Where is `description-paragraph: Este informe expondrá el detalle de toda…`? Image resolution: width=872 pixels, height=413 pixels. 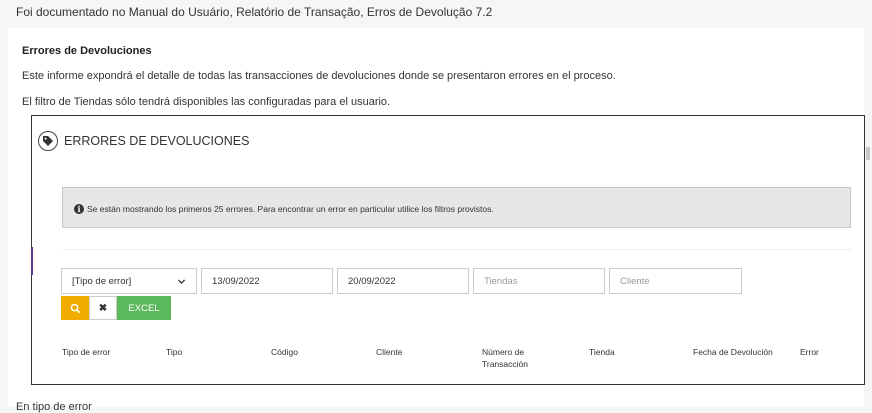 description-paragraph: Este informe expondrá el detalle de toda… is located at coordinates (319, 76).